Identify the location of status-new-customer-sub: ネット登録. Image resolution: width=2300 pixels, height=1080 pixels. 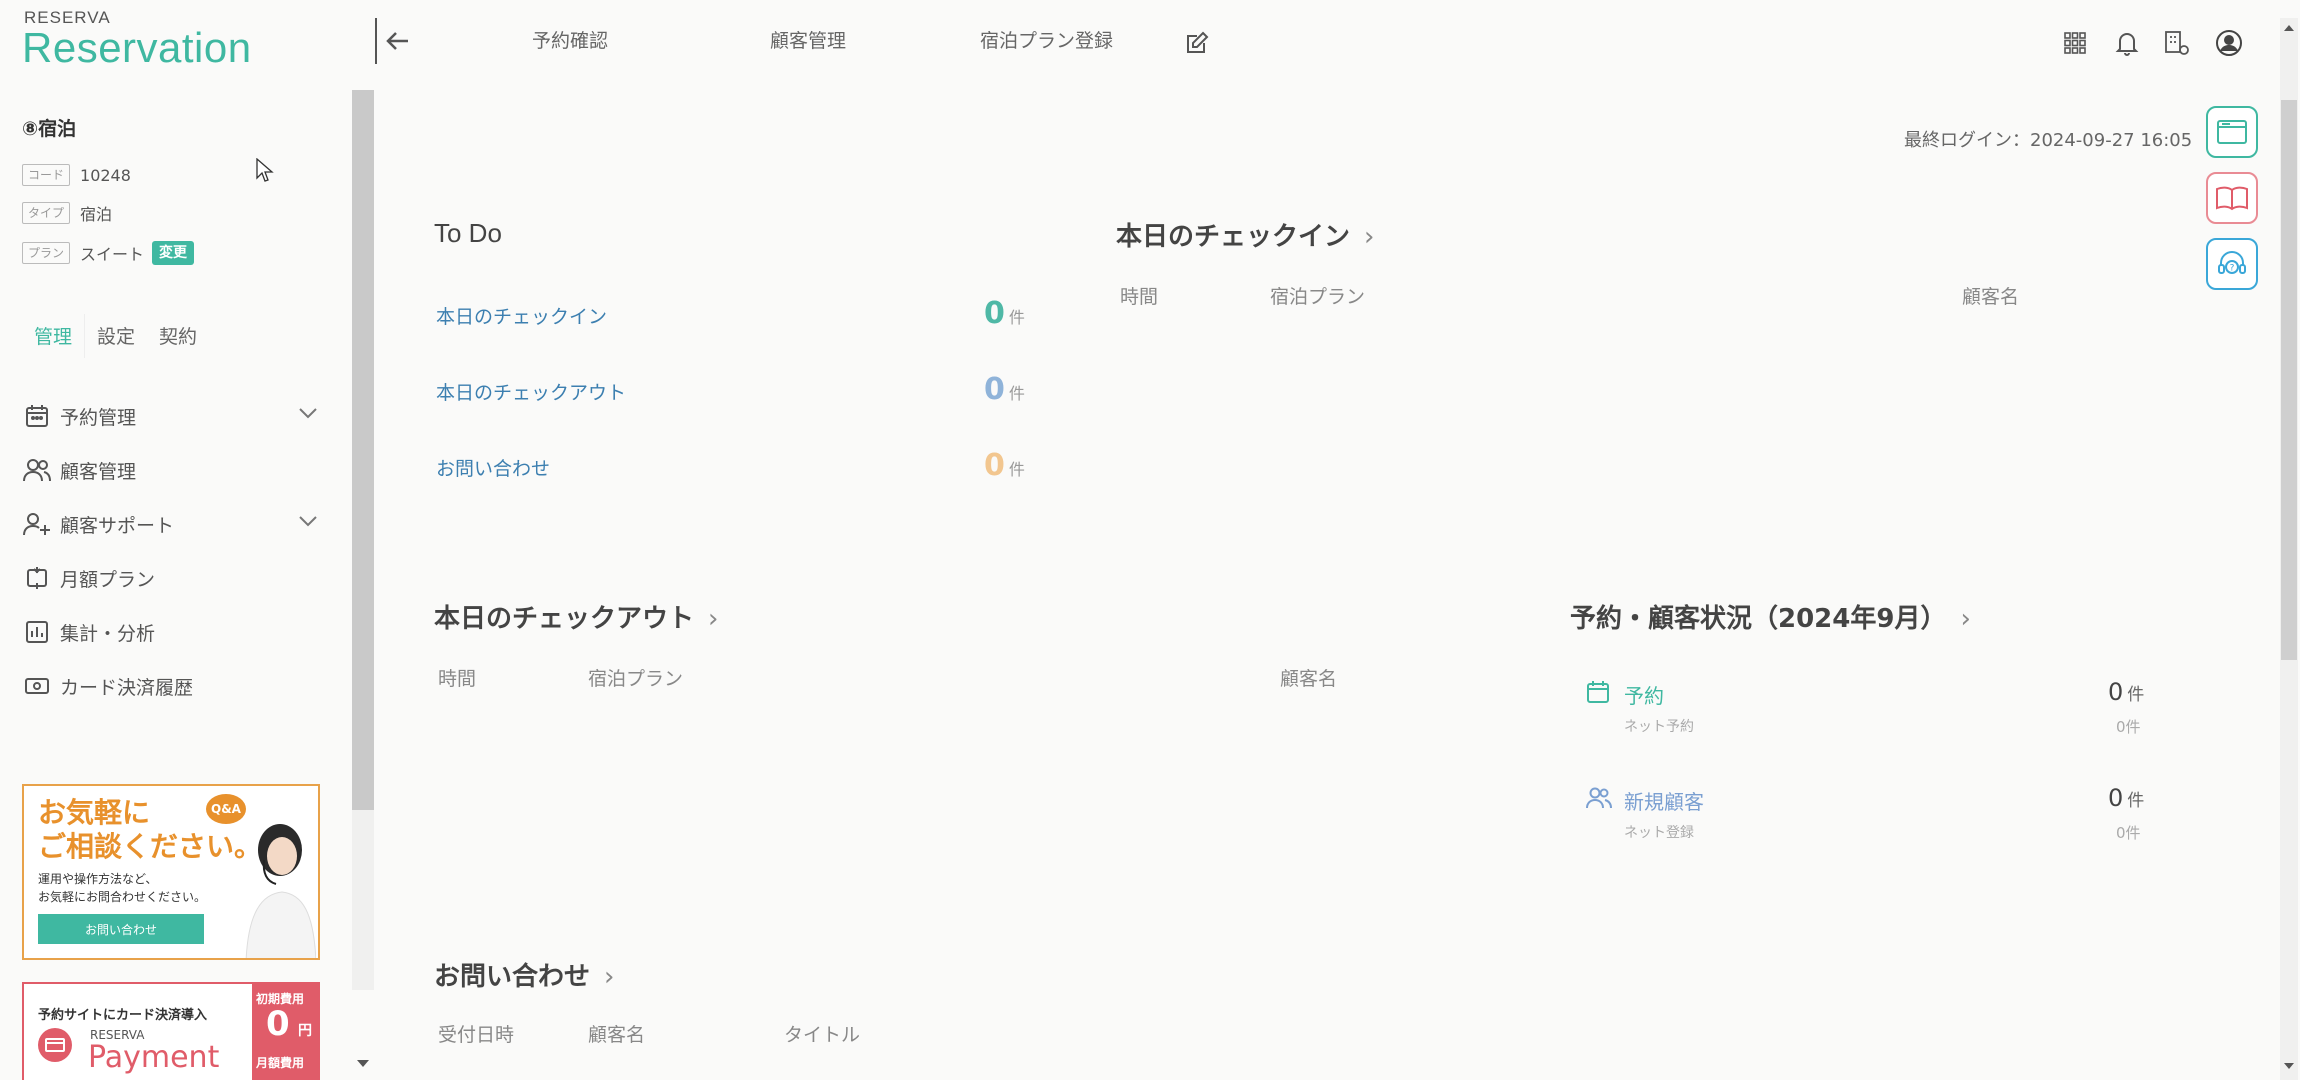
(1659, 833).